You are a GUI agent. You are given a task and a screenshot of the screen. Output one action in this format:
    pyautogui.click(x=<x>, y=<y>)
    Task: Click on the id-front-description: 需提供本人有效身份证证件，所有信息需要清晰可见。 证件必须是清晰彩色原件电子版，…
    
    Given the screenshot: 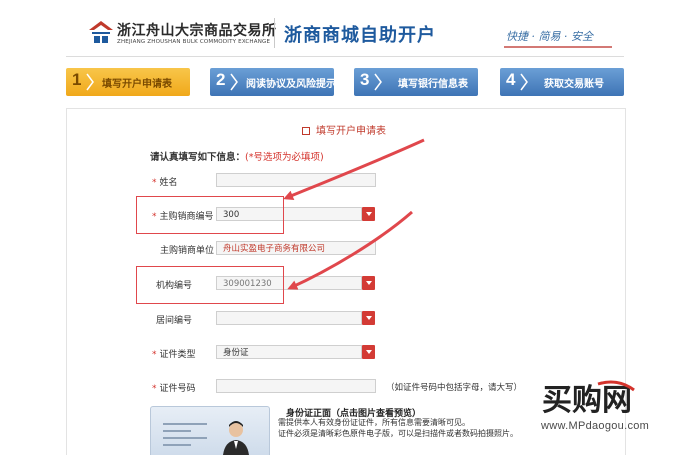 What is the action you would take?
    pyautogui.click(x=428, y=428)
    